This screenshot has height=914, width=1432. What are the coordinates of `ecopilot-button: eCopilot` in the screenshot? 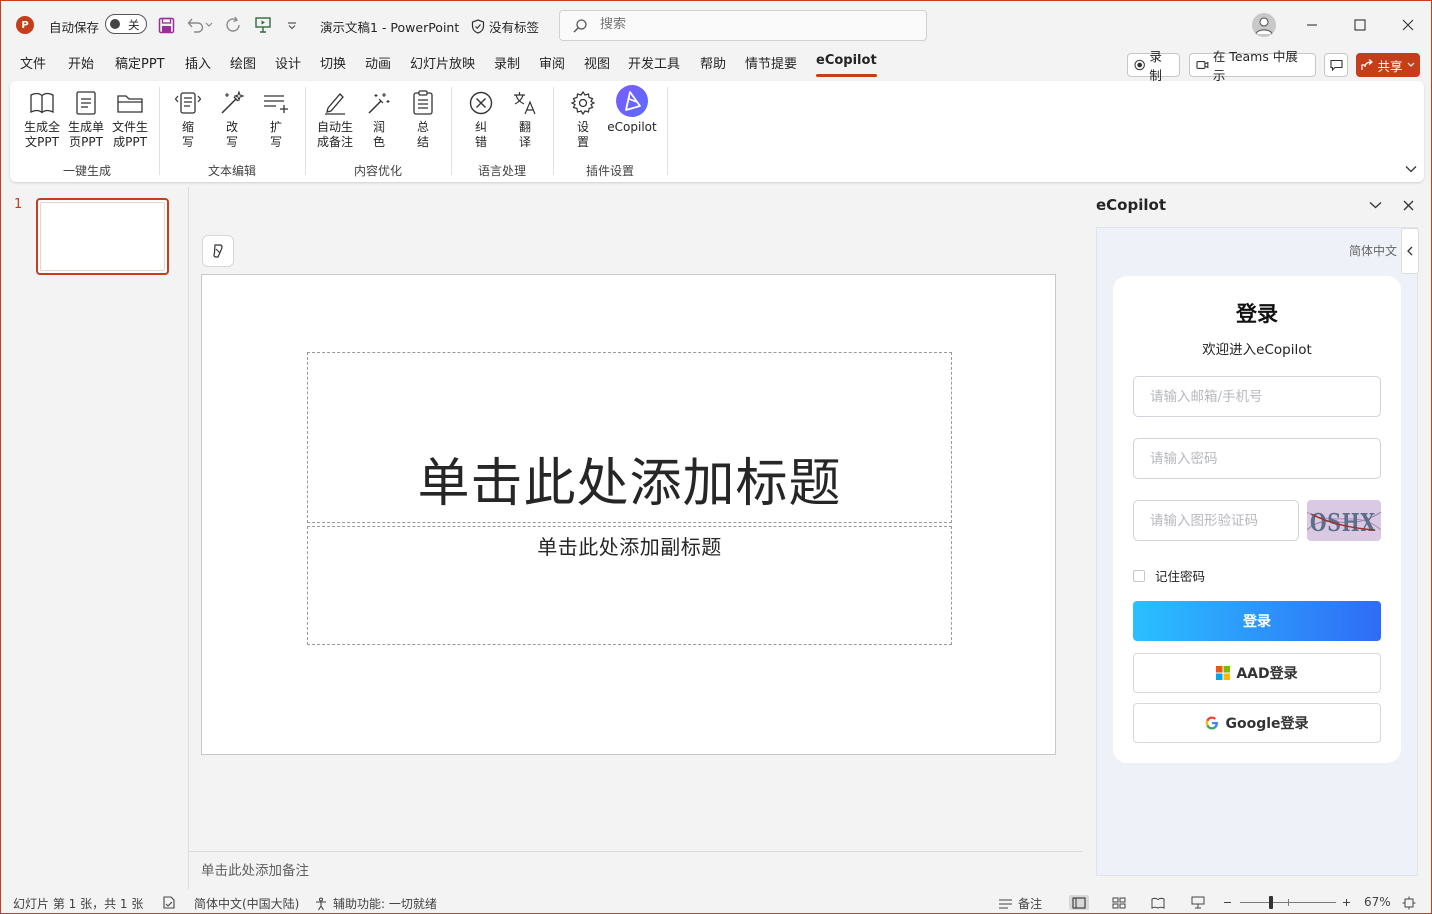 It's located at (632, 110).